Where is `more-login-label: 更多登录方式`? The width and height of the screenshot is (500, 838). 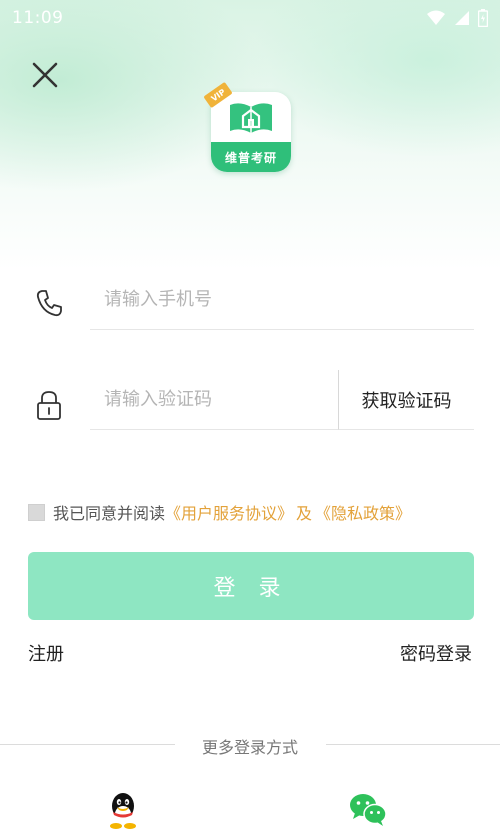
more-login-label: 更多登录方式 is located at coordinates (249, 747).